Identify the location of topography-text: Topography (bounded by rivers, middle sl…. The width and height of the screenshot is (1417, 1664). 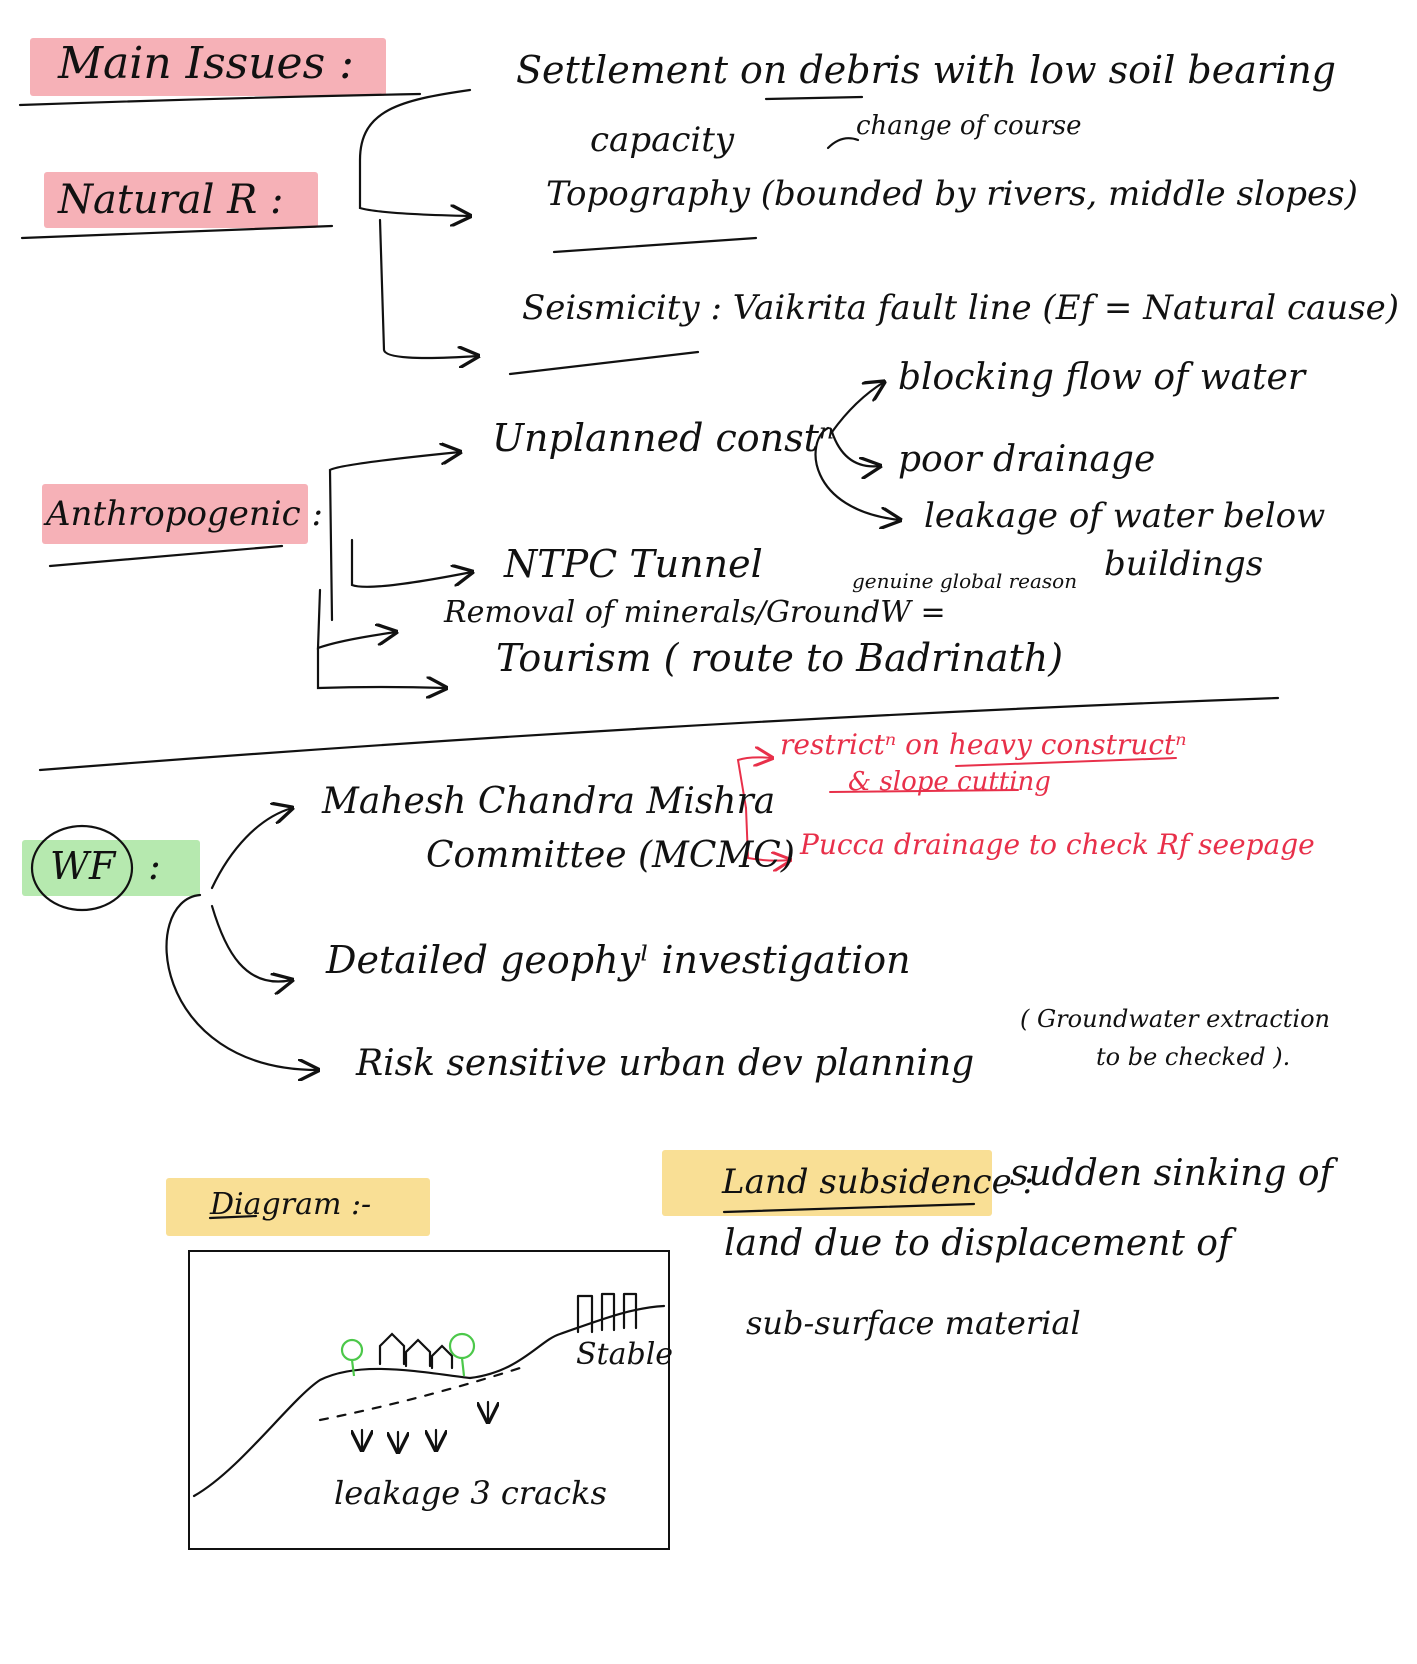
(952, 194).